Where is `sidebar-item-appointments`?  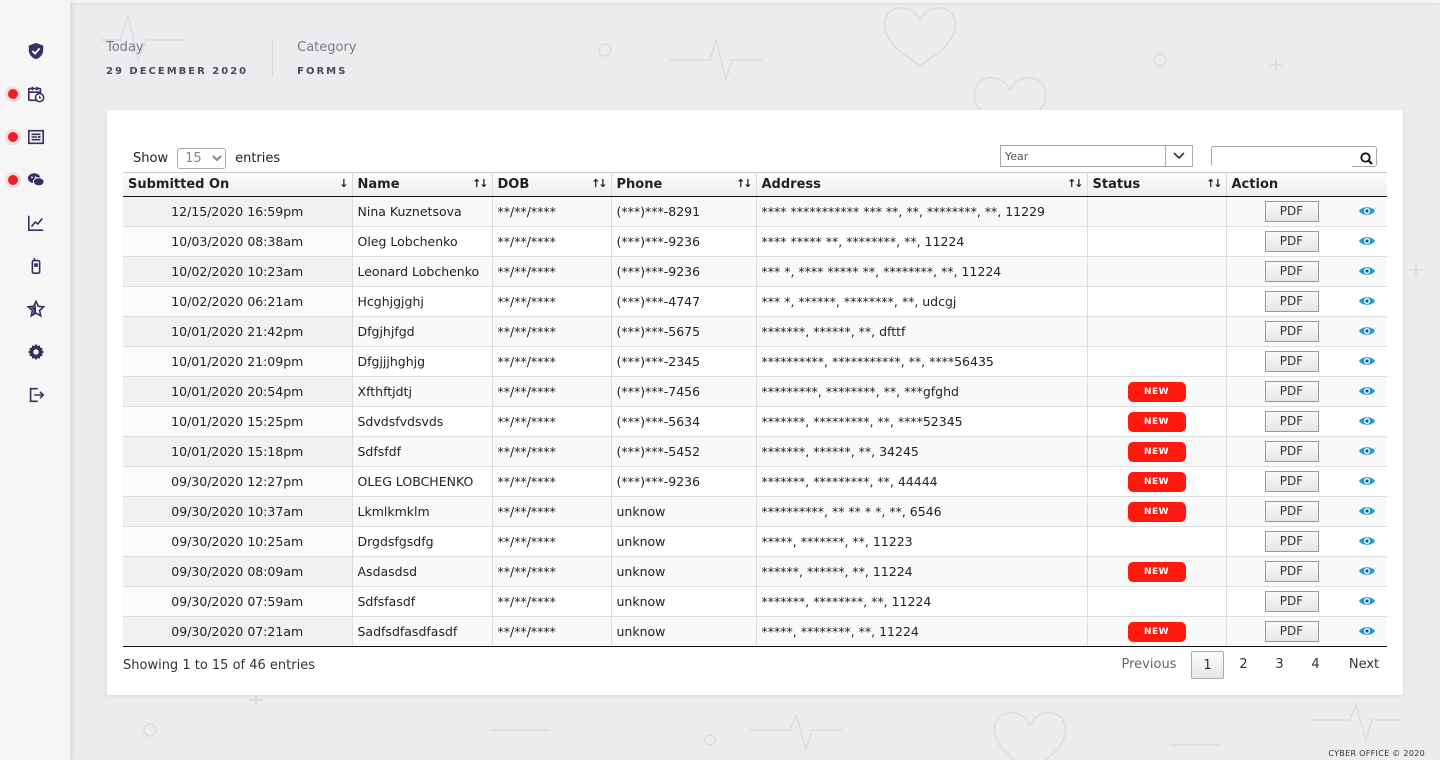 sidebar-item-appointments is located at coordinates (35, 94).